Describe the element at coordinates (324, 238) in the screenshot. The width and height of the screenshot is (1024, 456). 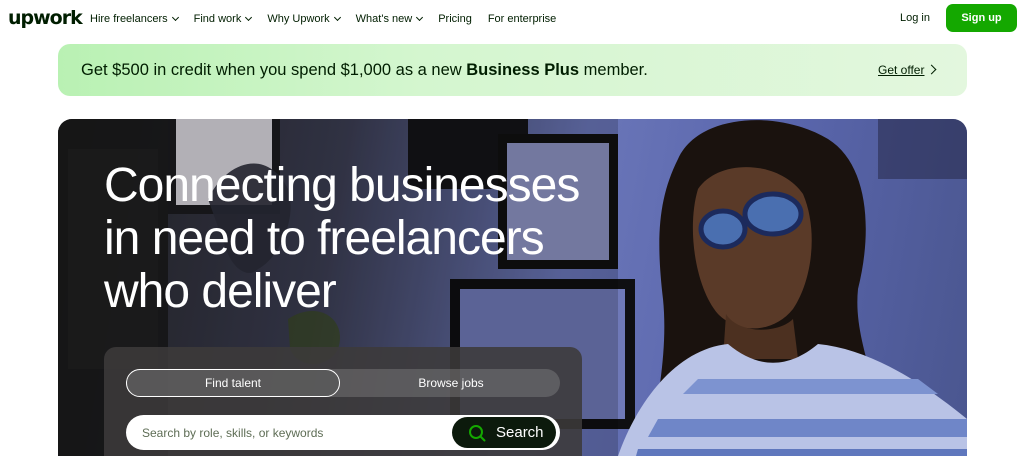
I see `hero-heading-line: in need to freelancers` at that location.